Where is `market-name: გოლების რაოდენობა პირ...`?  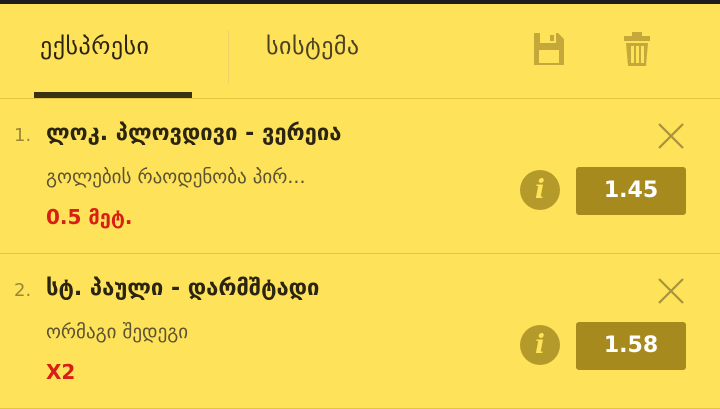 market-name: გოლების რაოდენობა პირ... is located at coordinates (176, 177).